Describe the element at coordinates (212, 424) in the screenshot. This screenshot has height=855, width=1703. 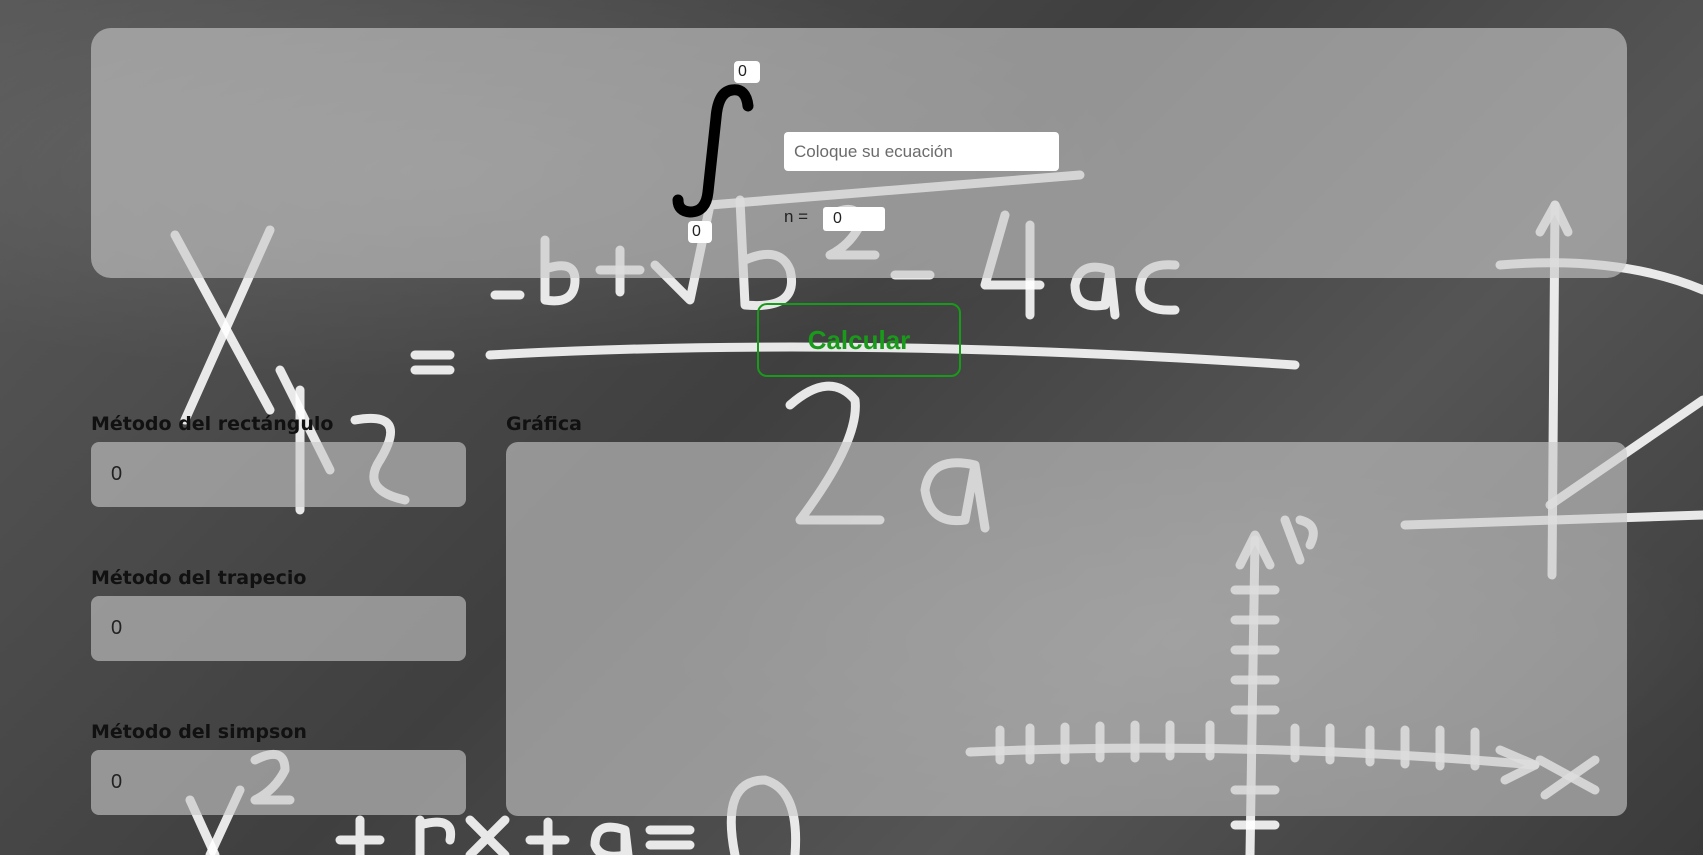
I see `rectangle-method-label: Método del rectángulo` at that location.